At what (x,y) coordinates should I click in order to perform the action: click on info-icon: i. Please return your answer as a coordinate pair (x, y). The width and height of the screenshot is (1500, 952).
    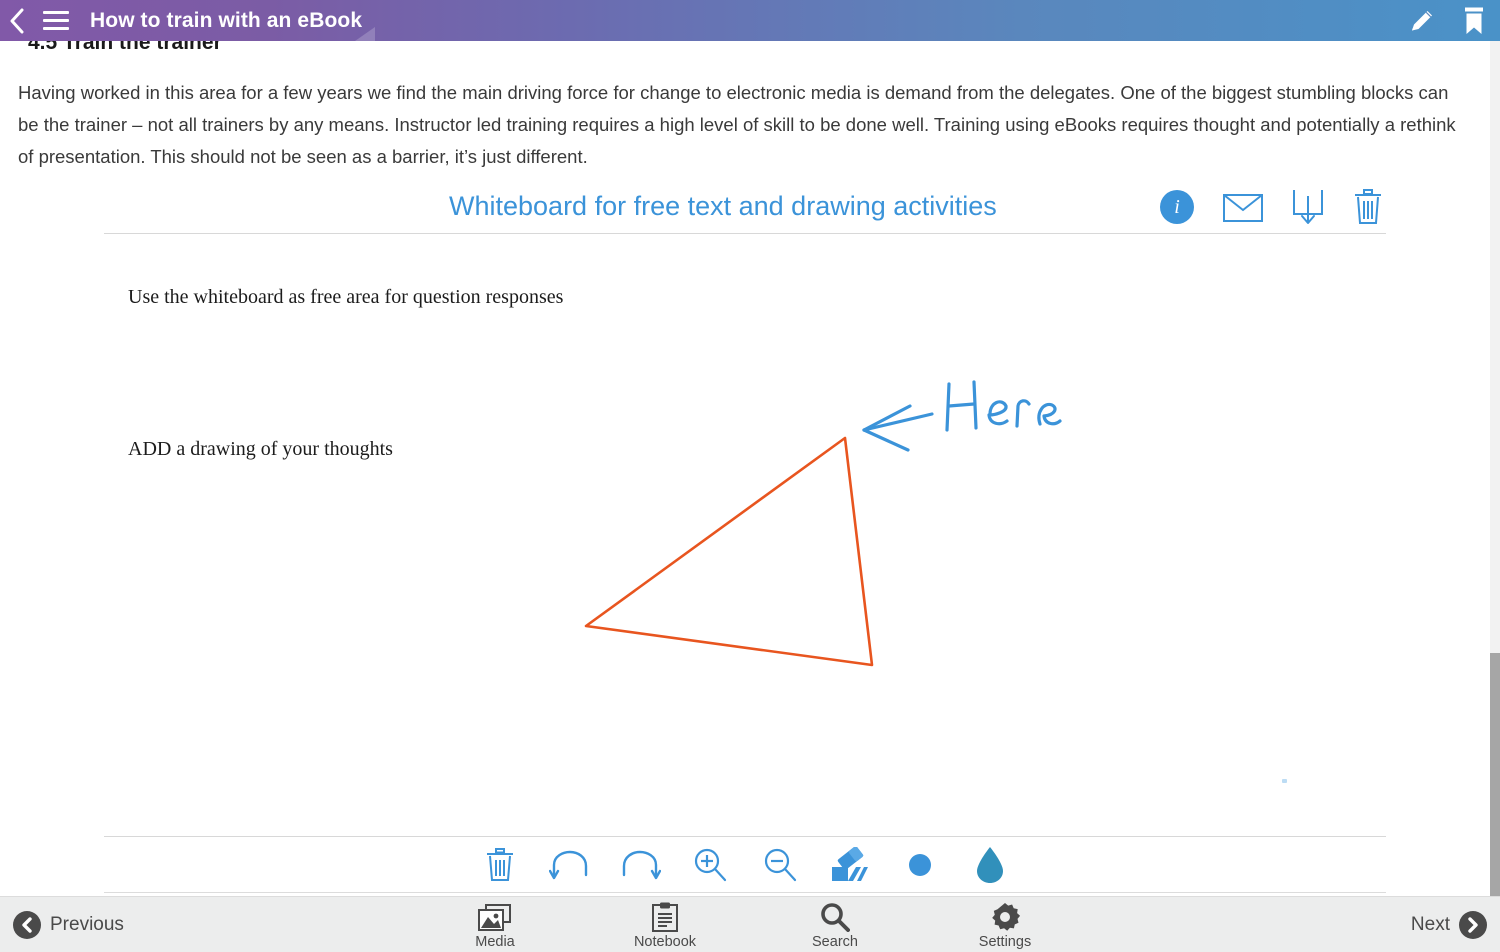
    Looking at the image, I should click on (1177, 207).